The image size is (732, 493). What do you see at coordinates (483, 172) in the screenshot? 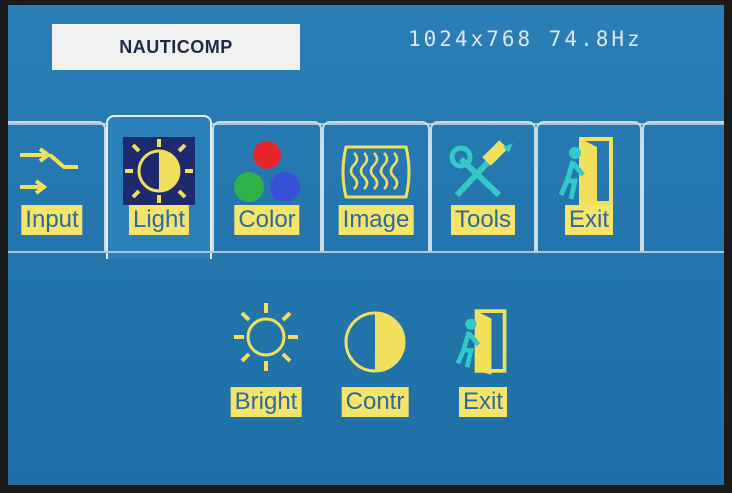
I see `hammer-wrench-icon` at bounding box center [483, 172].